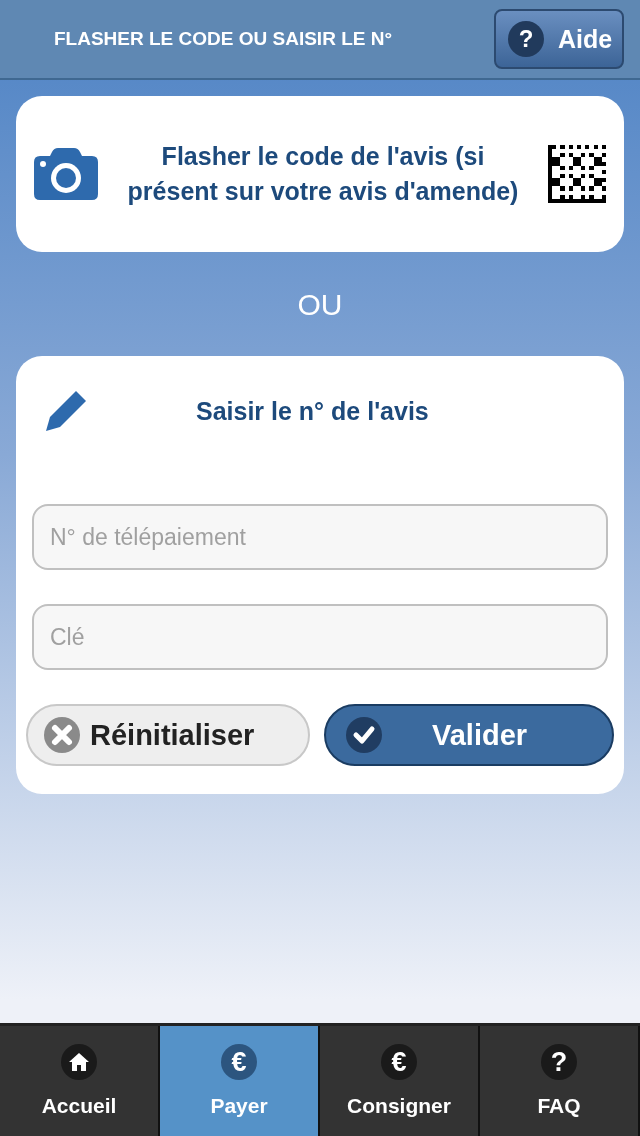  Describe the element at coordinates (323, 174) in the screenshot. I see `scan-instruction: Flasher le code de l'avis (si présent sur votre avis d'amende)` at that location.